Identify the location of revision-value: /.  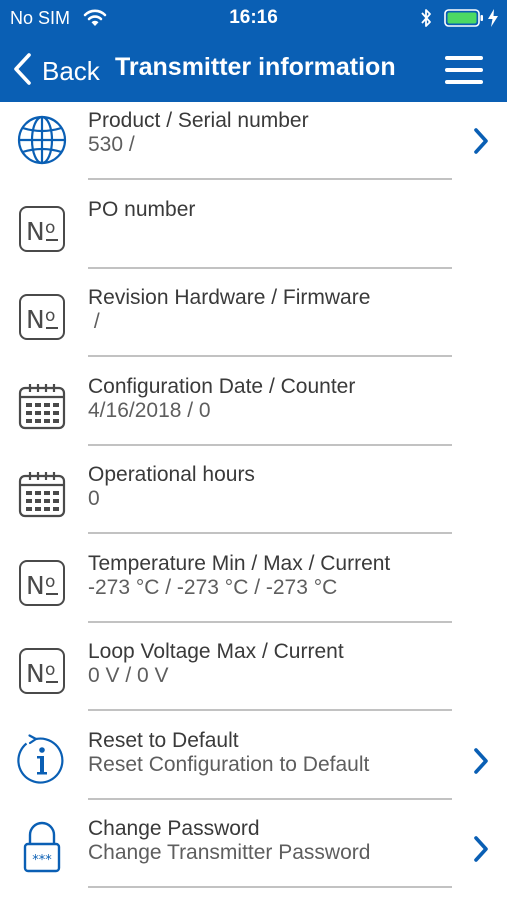
(94, 321).